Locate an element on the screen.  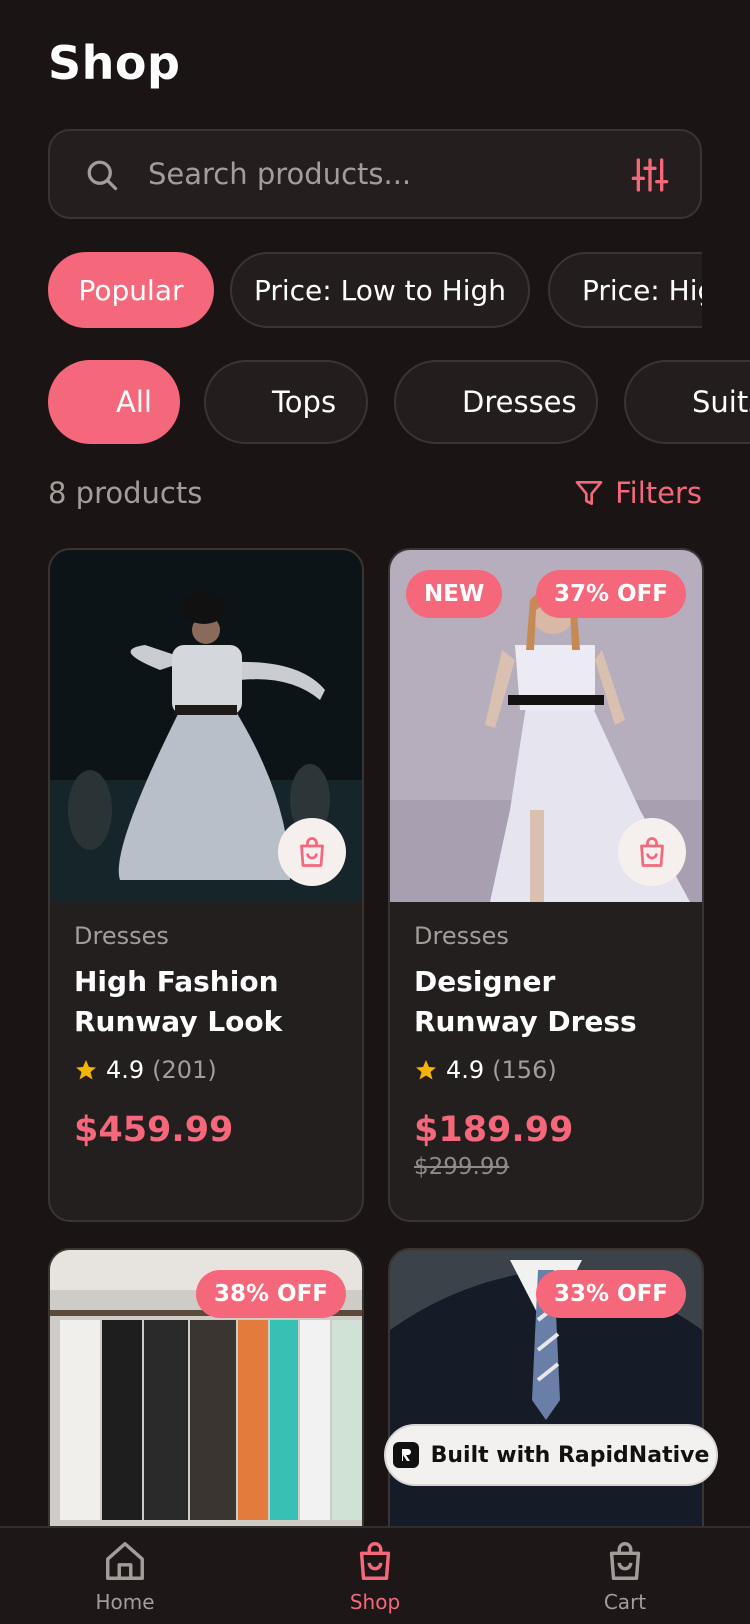
rapidnative-label: Built with RapidNative is located at coordinates (570, 1455).